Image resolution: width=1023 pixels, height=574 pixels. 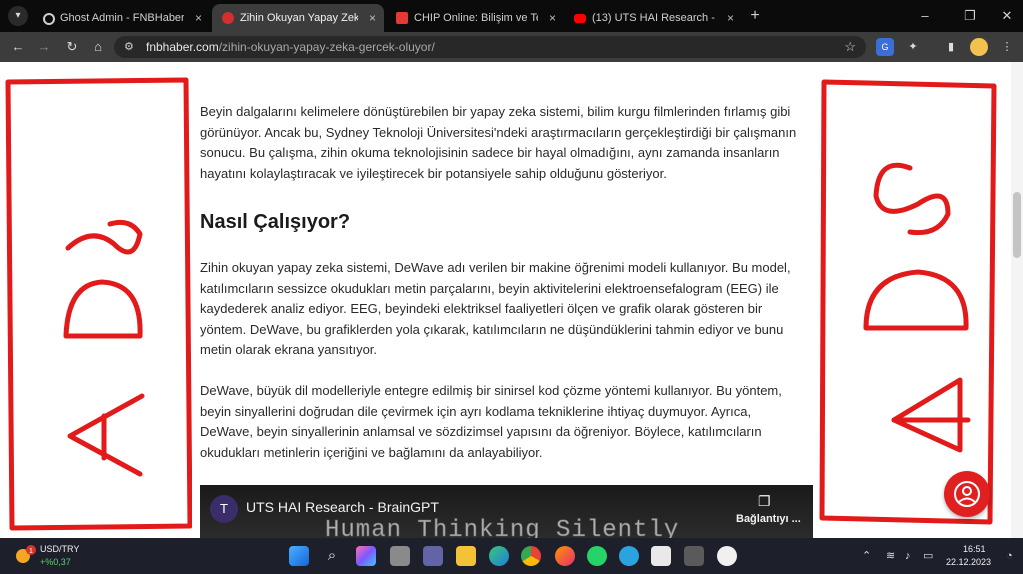 I want to click on tab-title: CHIP Online: Bilişim ve Teknoloji, so click(x=476, y=18).